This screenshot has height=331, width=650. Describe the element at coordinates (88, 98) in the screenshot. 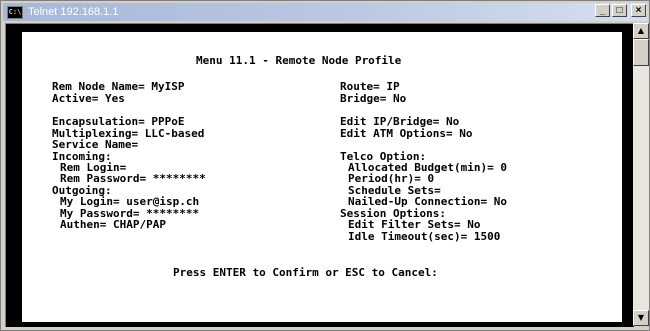

I see `active-field: Active= Yes` at that location.